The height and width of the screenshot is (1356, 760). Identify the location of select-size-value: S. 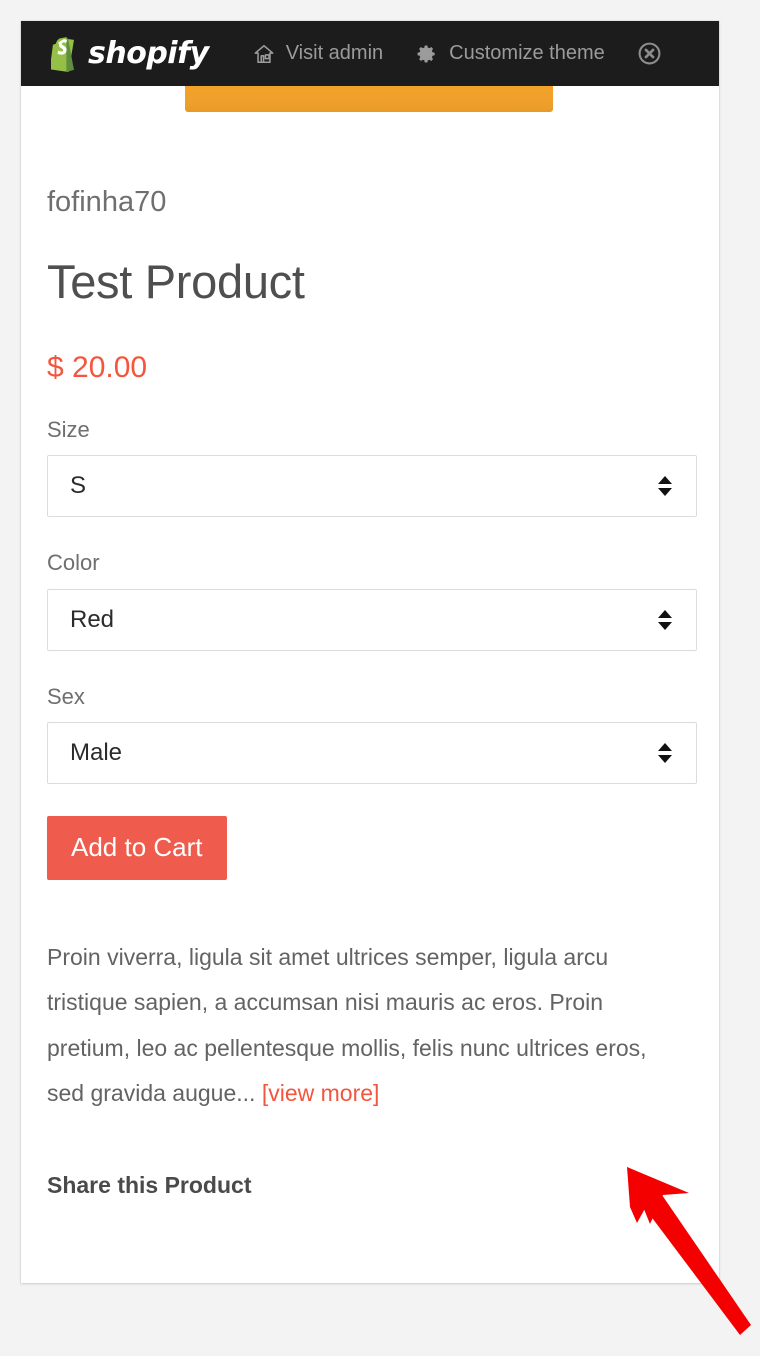
(78, 486).